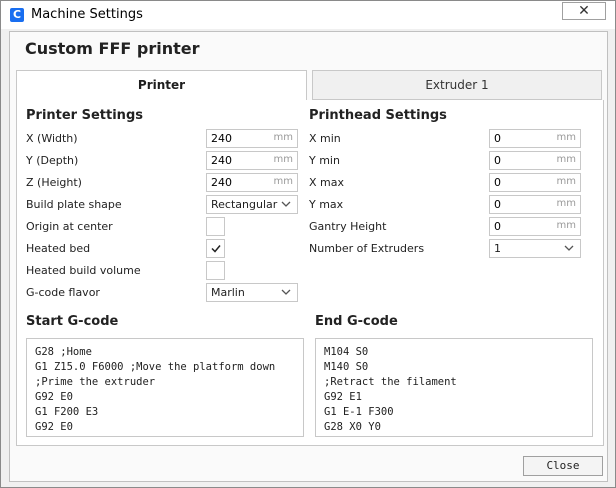  Describe the element at coordinates (566, 203) in the screenshot. I see `y-max-unit: mm` at that location.